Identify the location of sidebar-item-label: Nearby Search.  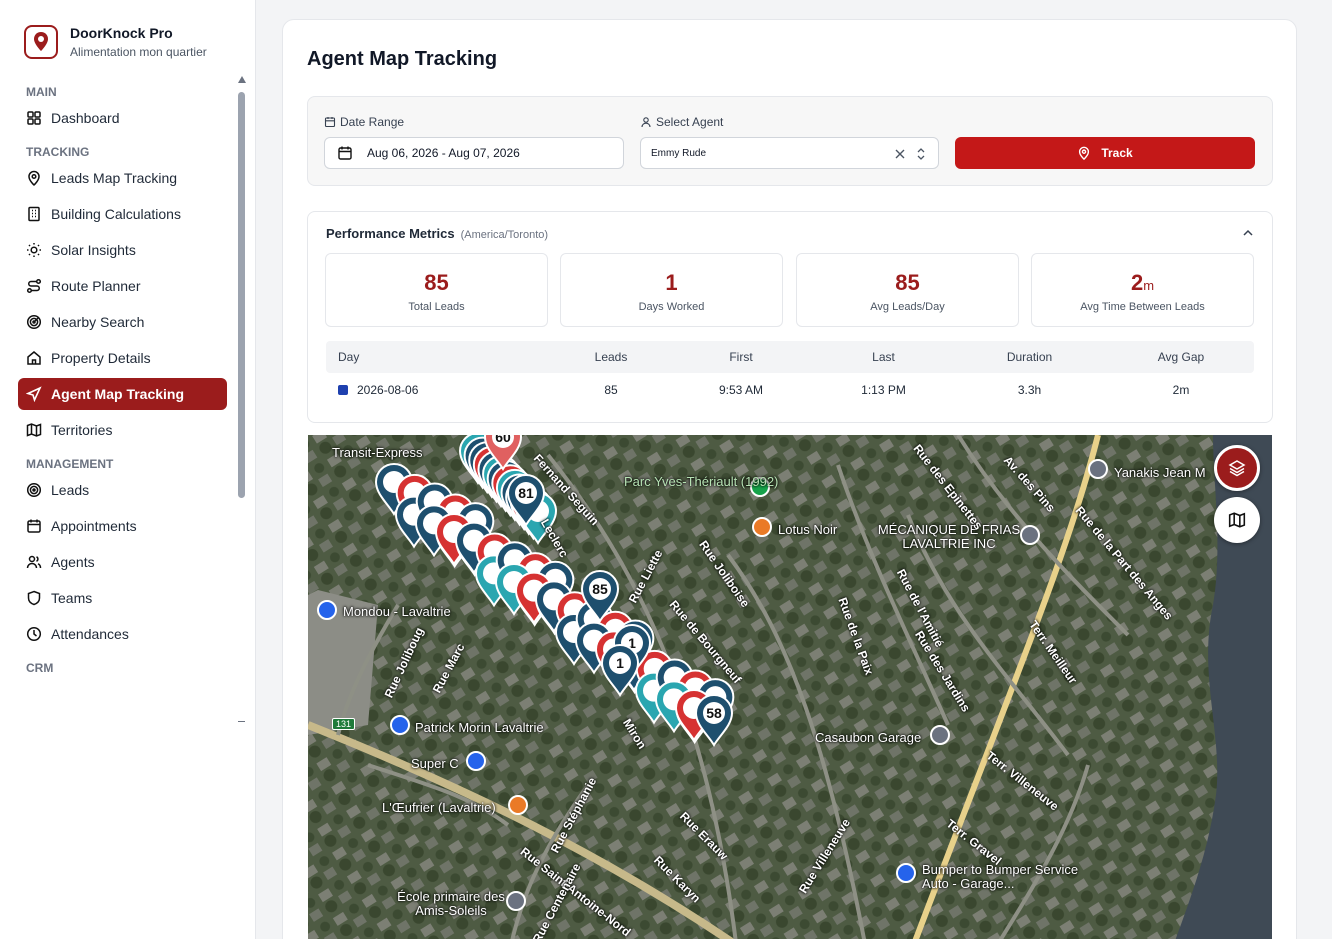
(98, 322).